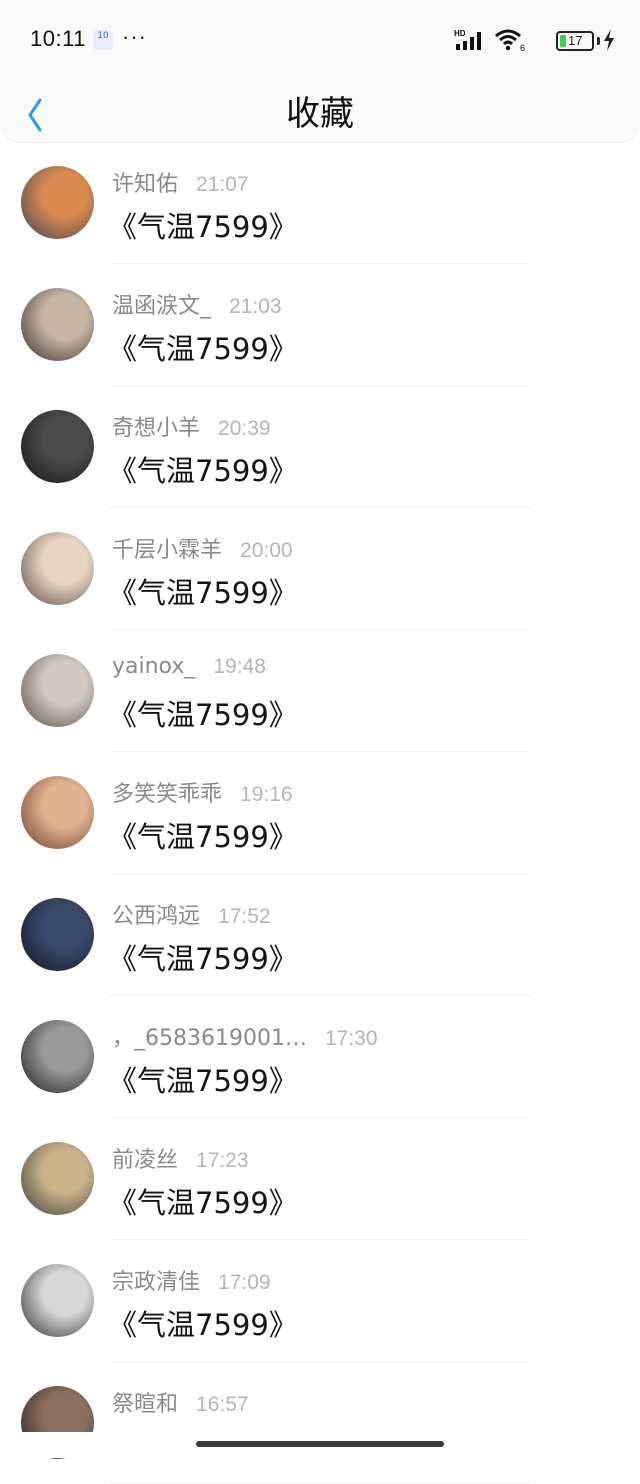 The width and height of the screenshot is (640, 1484). I want to click on list-item: ，_6583619001… 17:30 《气温7599》, so click(320, 1057).